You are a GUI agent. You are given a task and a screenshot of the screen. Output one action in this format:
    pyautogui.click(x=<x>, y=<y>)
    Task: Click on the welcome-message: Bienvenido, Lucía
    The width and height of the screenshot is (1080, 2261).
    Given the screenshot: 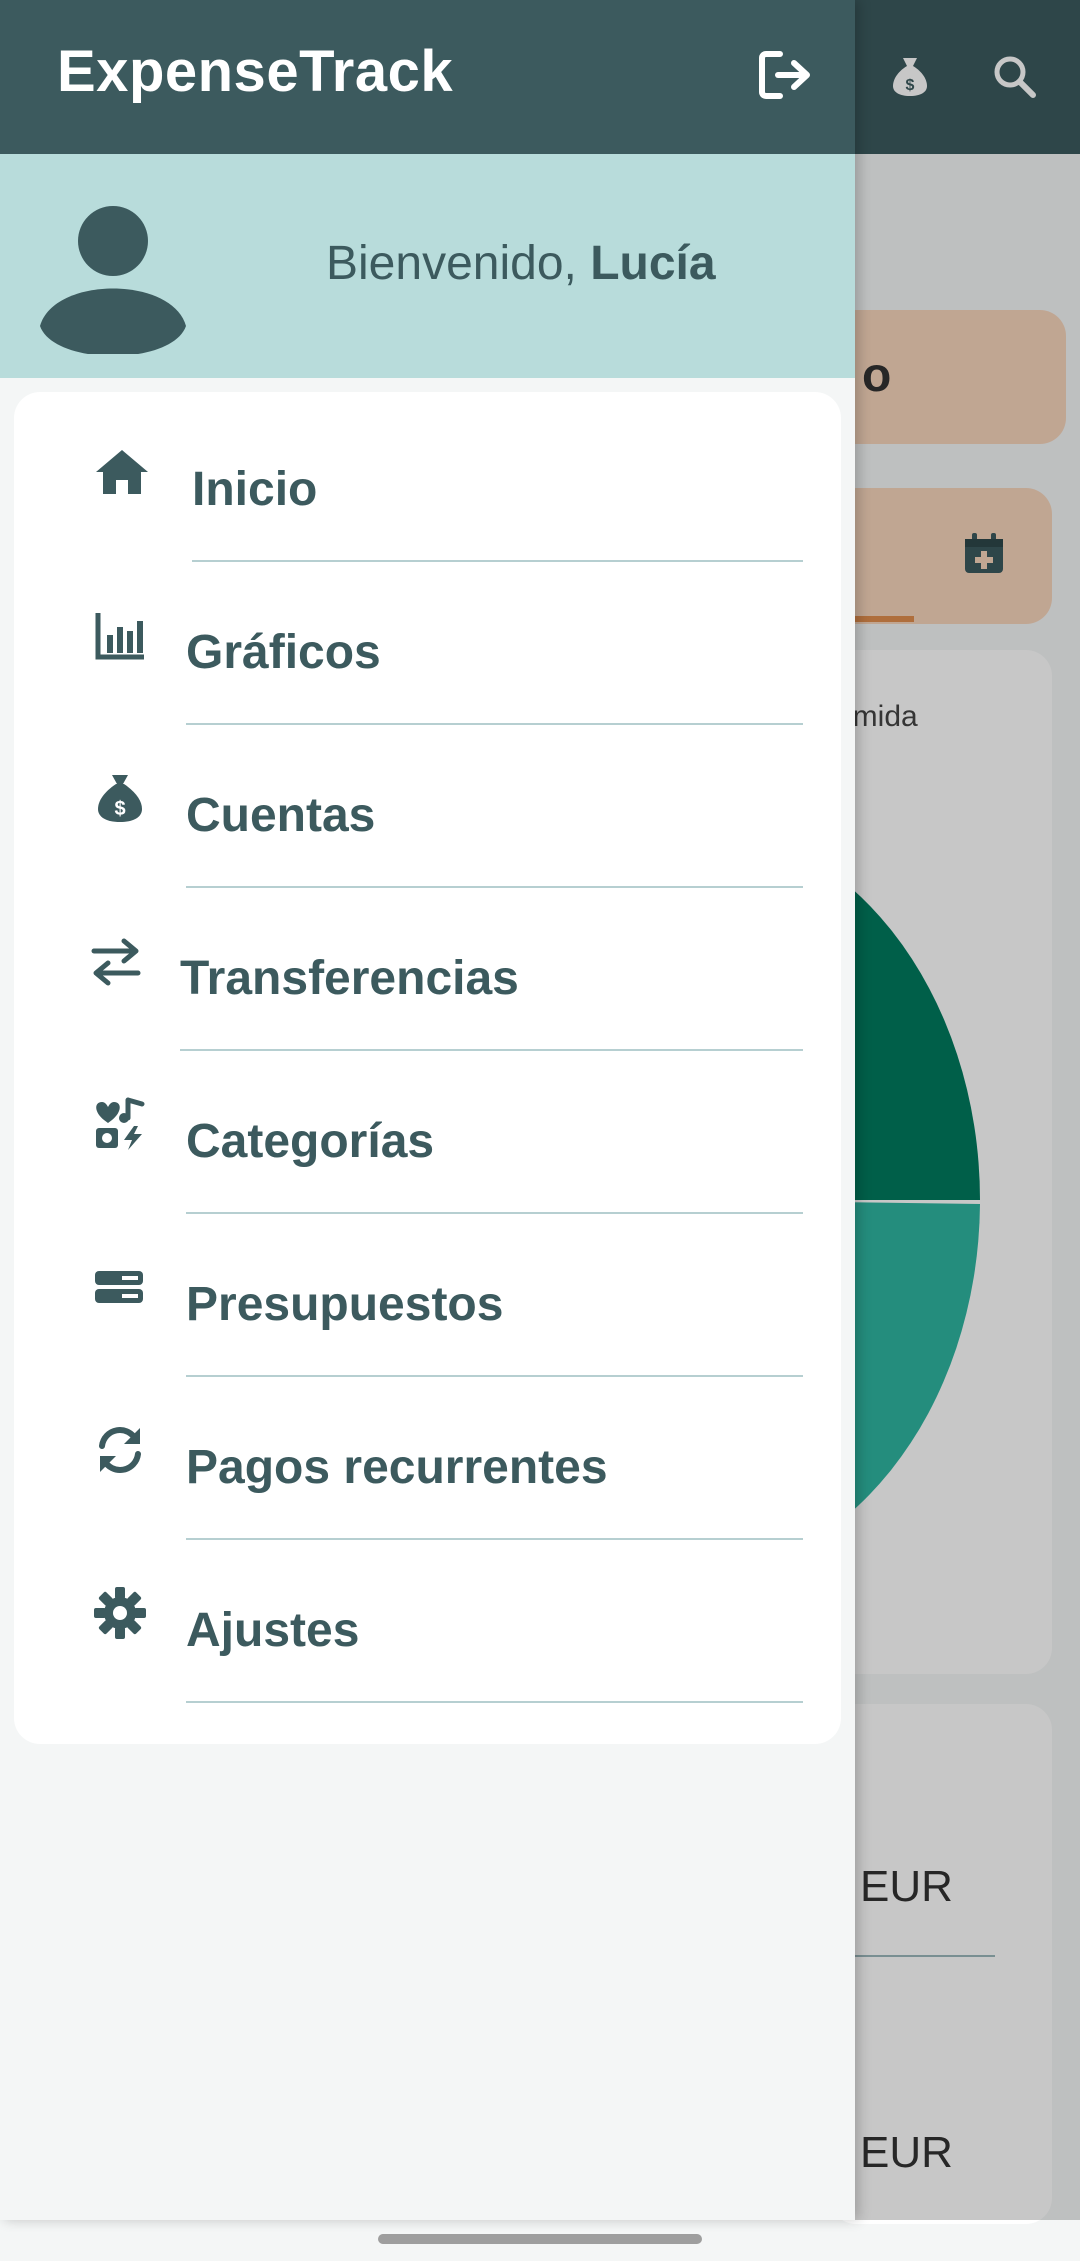 What is the action you would take?
    pyautogui.click(x=521, y=263)
    